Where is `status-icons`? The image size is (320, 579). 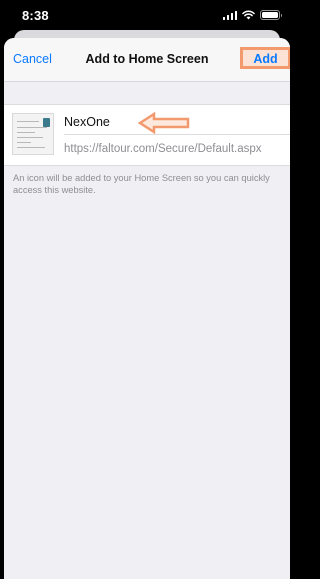 status-icons is located at coordinates (252, 15).